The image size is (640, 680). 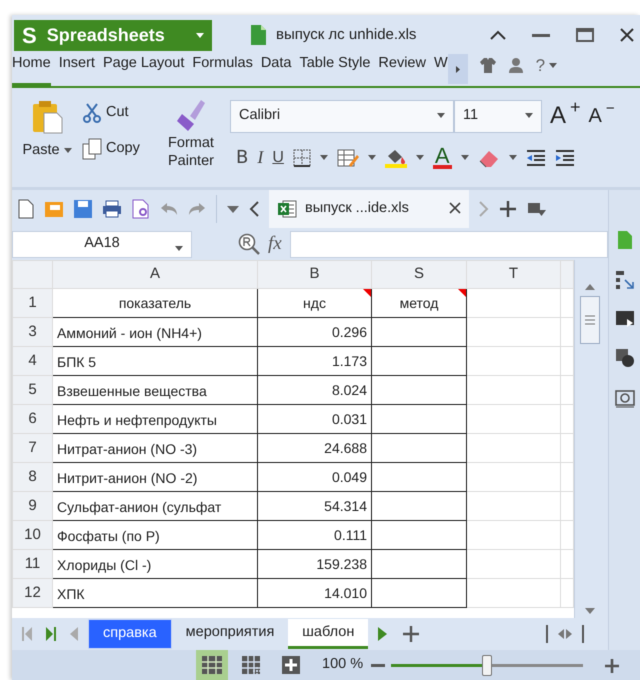 I want to click on zoom-slider-thumb, so click(x=487, y=665).